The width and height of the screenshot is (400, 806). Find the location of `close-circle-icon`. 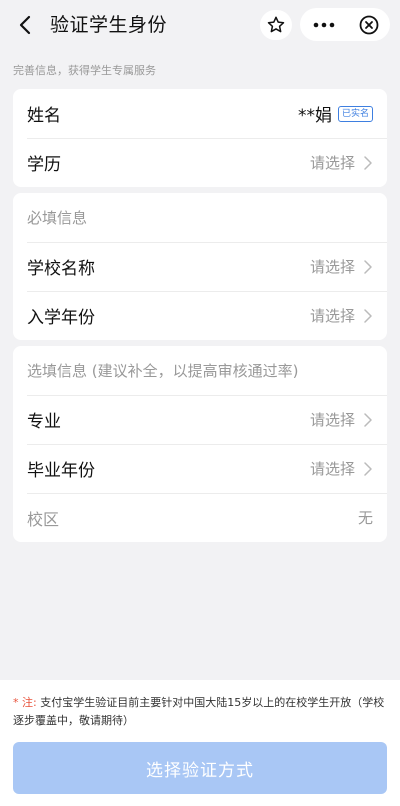

close-circle-icon is located at coordinates (369, 24).